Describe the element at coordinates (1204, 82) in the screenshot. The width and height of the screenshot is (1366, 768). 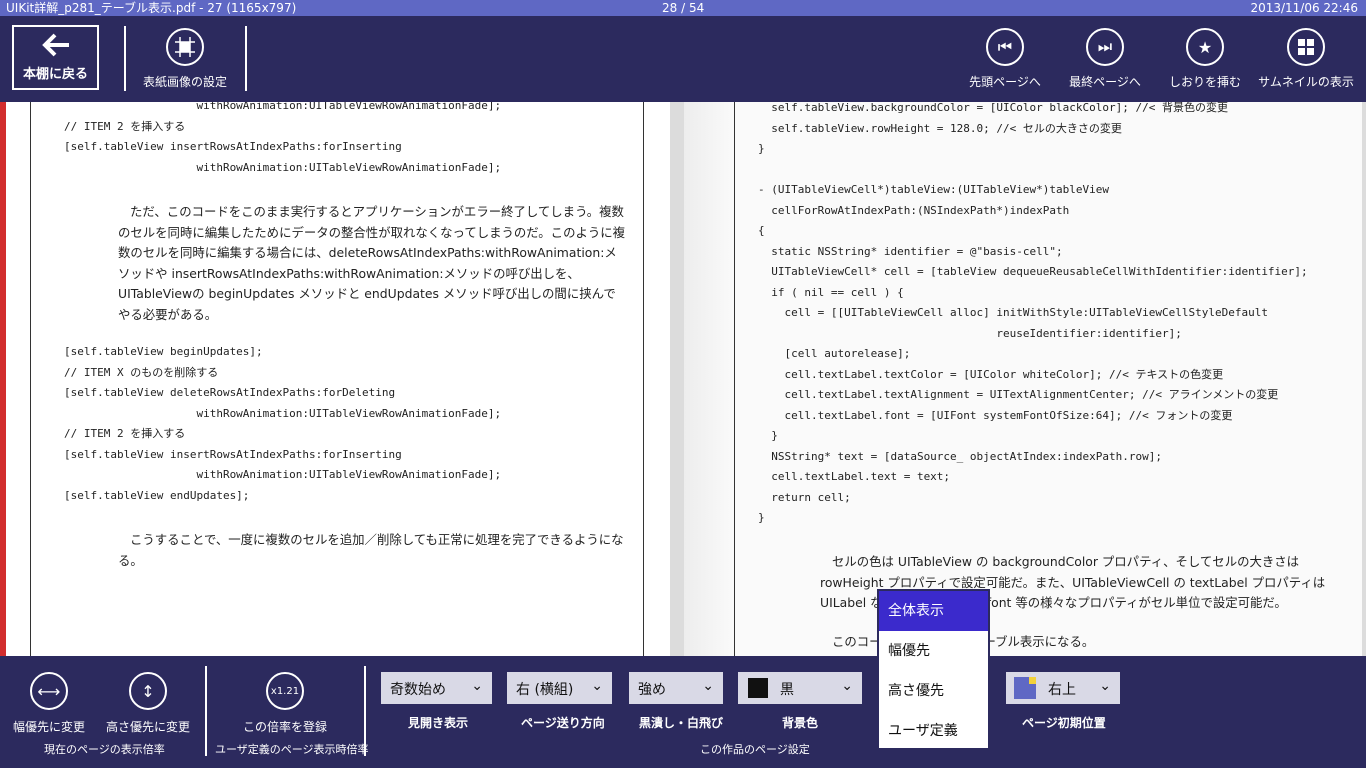
I see `bookmark-label: しおりを挿む` at that location.